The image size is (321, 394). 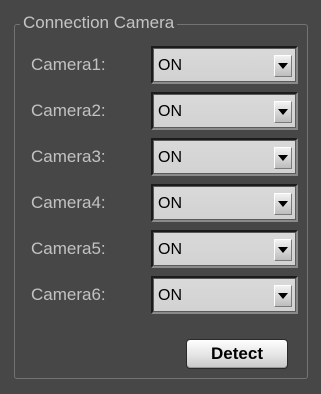 I want to click on camera1-select: ON, so click(x=224, y=65).